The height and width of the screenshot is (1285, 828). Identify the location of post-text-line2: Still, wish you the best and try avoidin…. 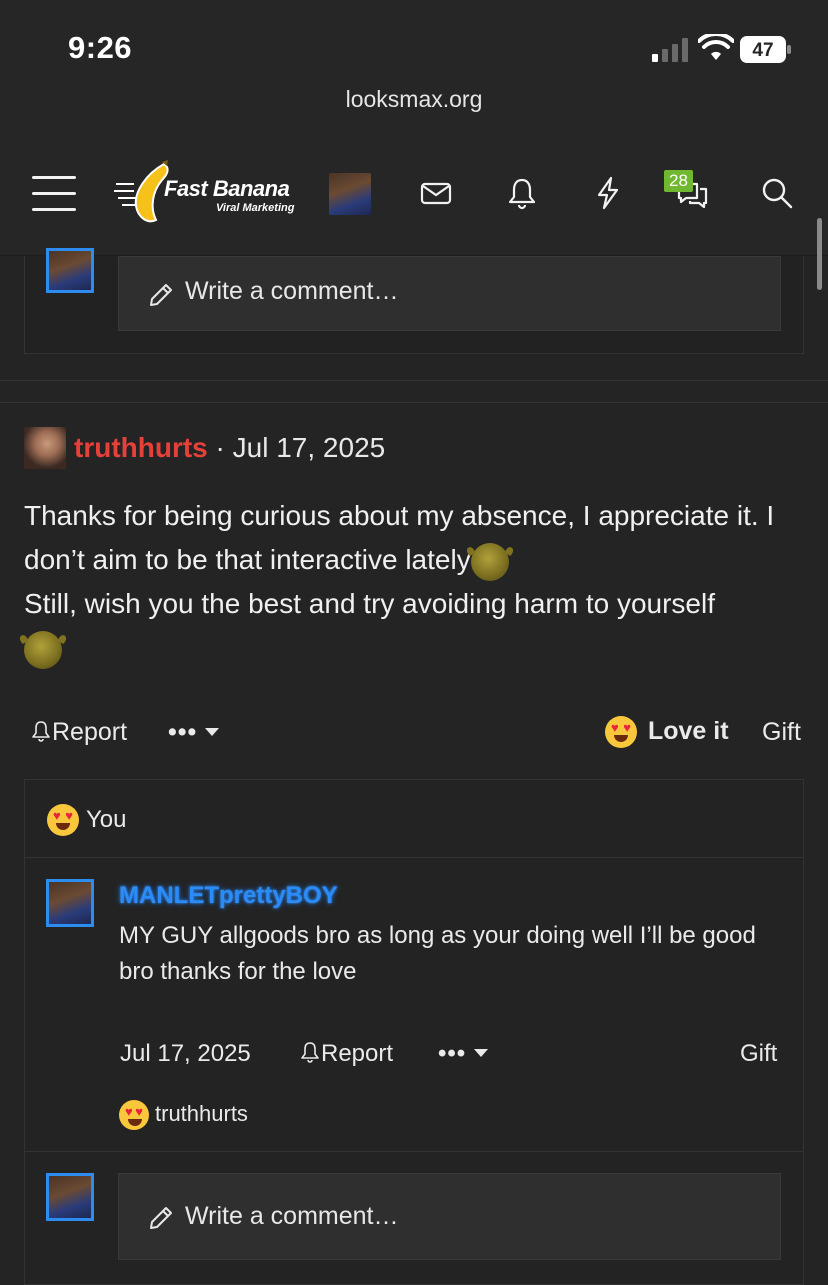
(370, 603).